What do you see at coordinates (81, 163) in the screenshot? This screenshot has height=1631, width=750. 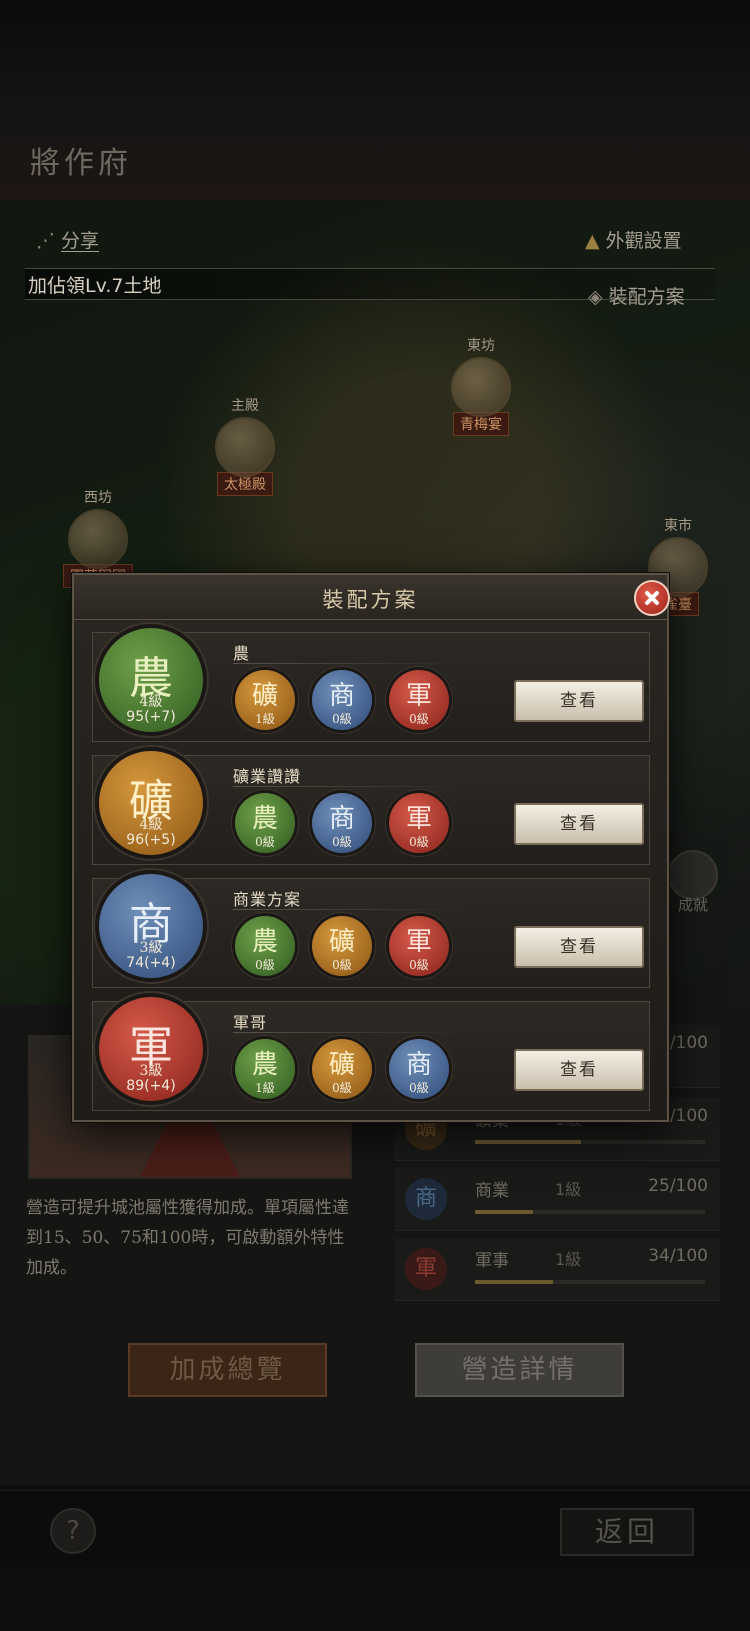 I see `page-title: 將作府` at bounding box center [81, 163].